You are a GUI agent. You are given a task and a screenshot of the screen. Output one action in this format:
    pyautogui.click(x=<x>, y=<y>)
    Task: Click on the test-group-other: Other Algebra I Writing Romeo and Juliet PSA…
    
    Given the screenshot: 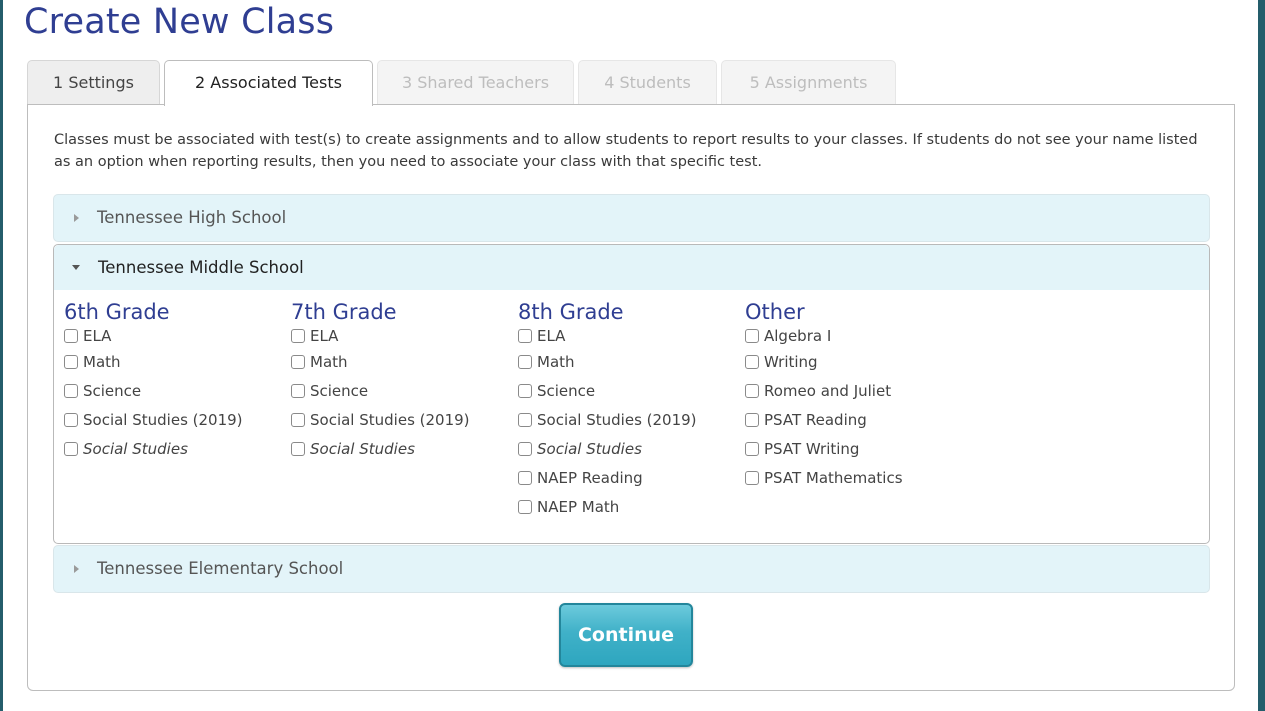 What is the action you would take?
    pyautogui.click(x=858, y=410)
    